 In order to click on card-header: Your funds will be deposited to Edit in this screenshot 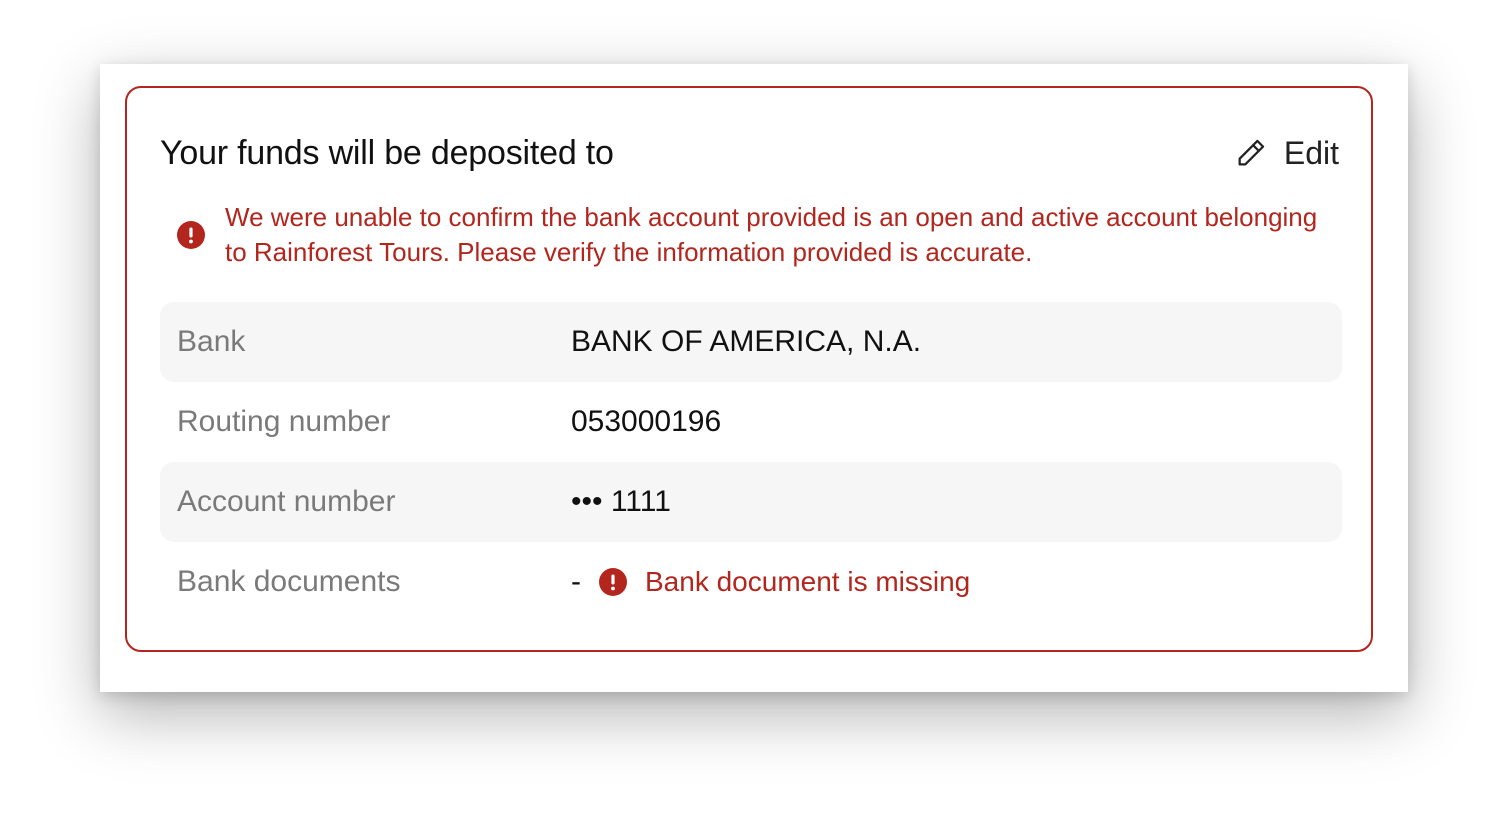, I will do `click(749, 153)`.